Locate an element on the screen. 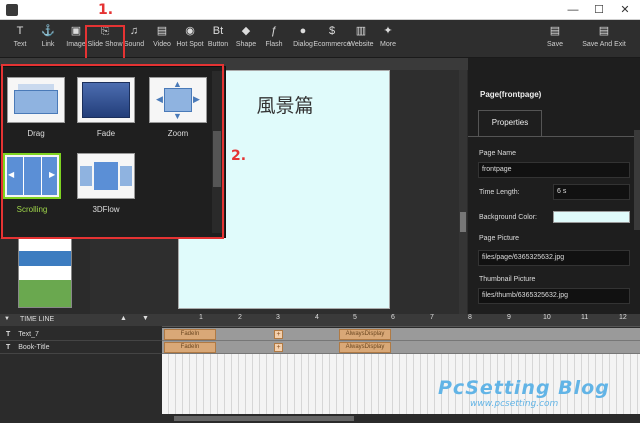 Image resolution: width=640 pixels, height=423 pixels. timeline-title: TIME LINE is located at coordinates (37, 319).